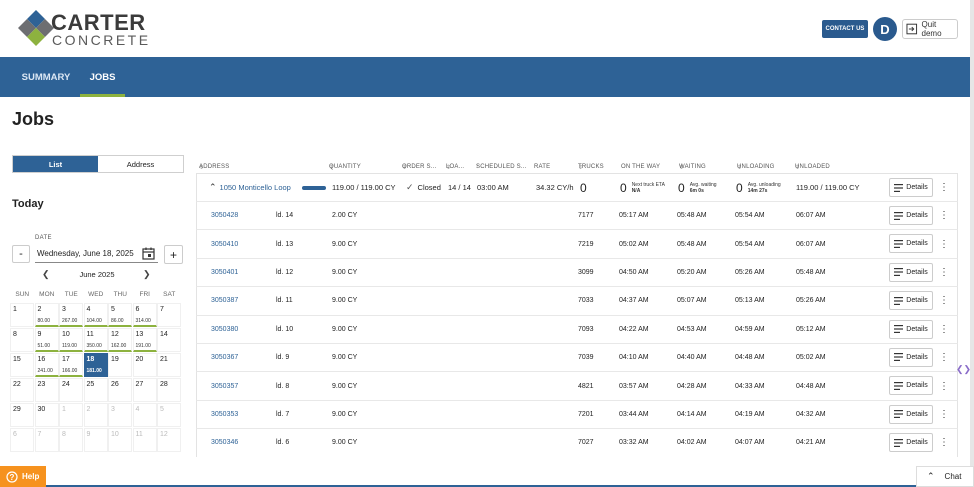  I want to click on ticket-number: 3050428, so click(224, 215).